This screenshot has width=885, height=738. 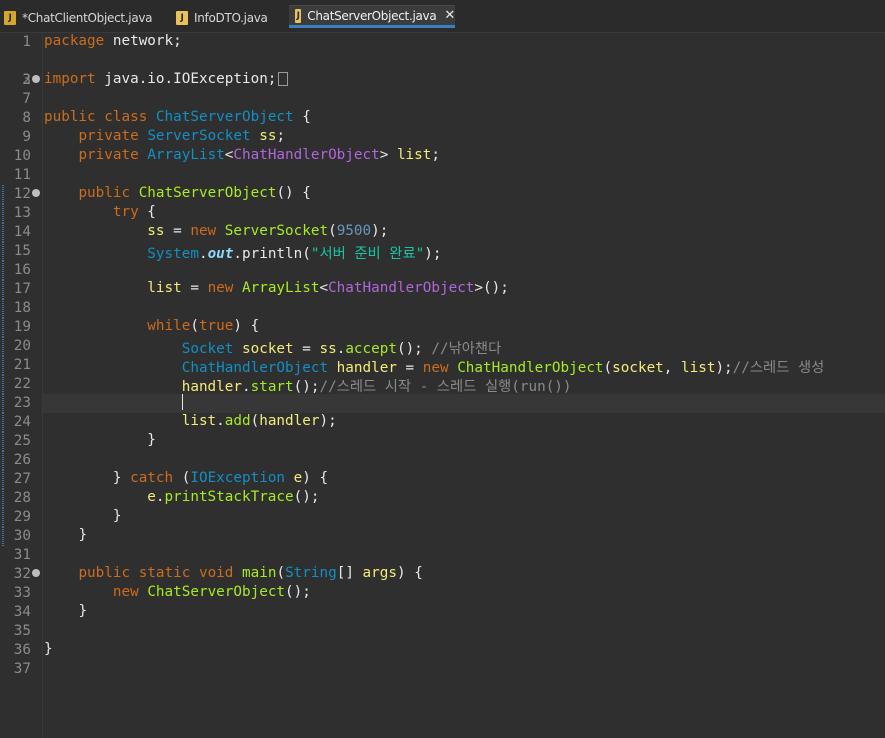 What do you see at coordinates (164, 137) in the screenshot?
I see `code-line-9: private ServerSocket ss;` at bounding box center [164, 137].